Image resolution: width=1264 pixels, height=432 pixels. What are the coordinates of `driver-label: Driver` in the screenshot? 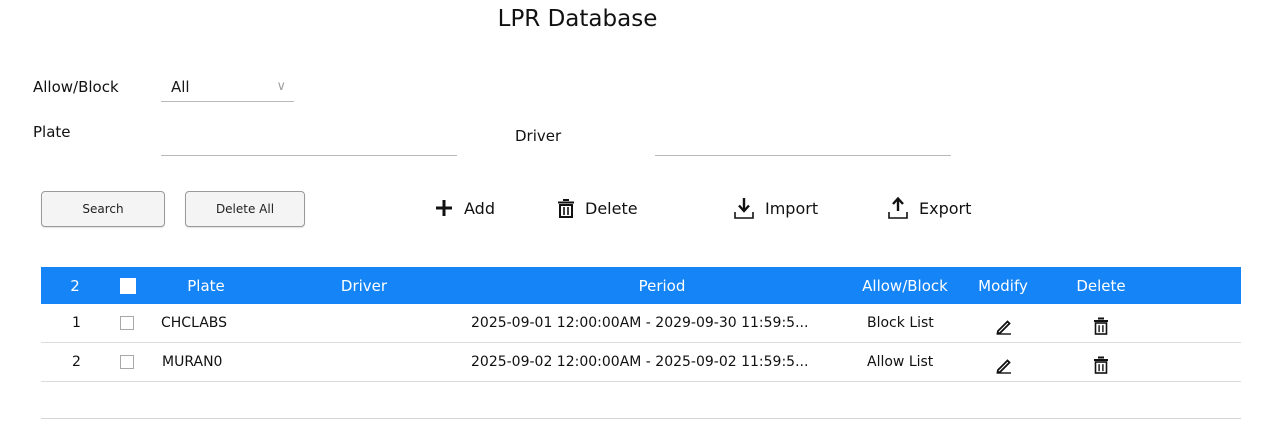 It's located at (538, 136).